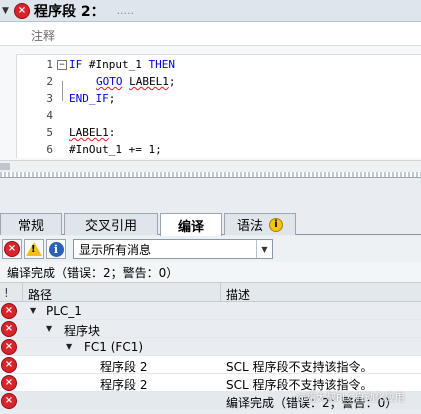  What do you see at coordinates (64, 311) in the screenshot?
I see `row-path: PLC_1` at bounding box center [64, 311].